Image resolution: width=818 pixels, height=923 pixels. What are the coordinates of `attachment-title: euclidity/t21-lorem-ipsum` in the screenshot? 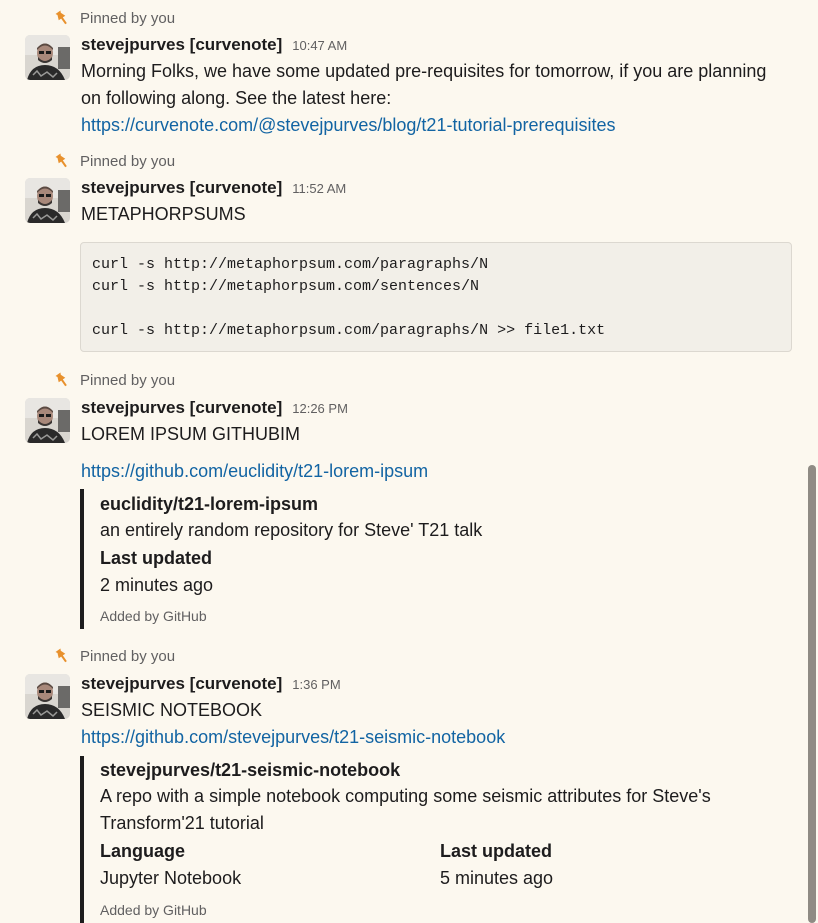 It's located at (209, 504).